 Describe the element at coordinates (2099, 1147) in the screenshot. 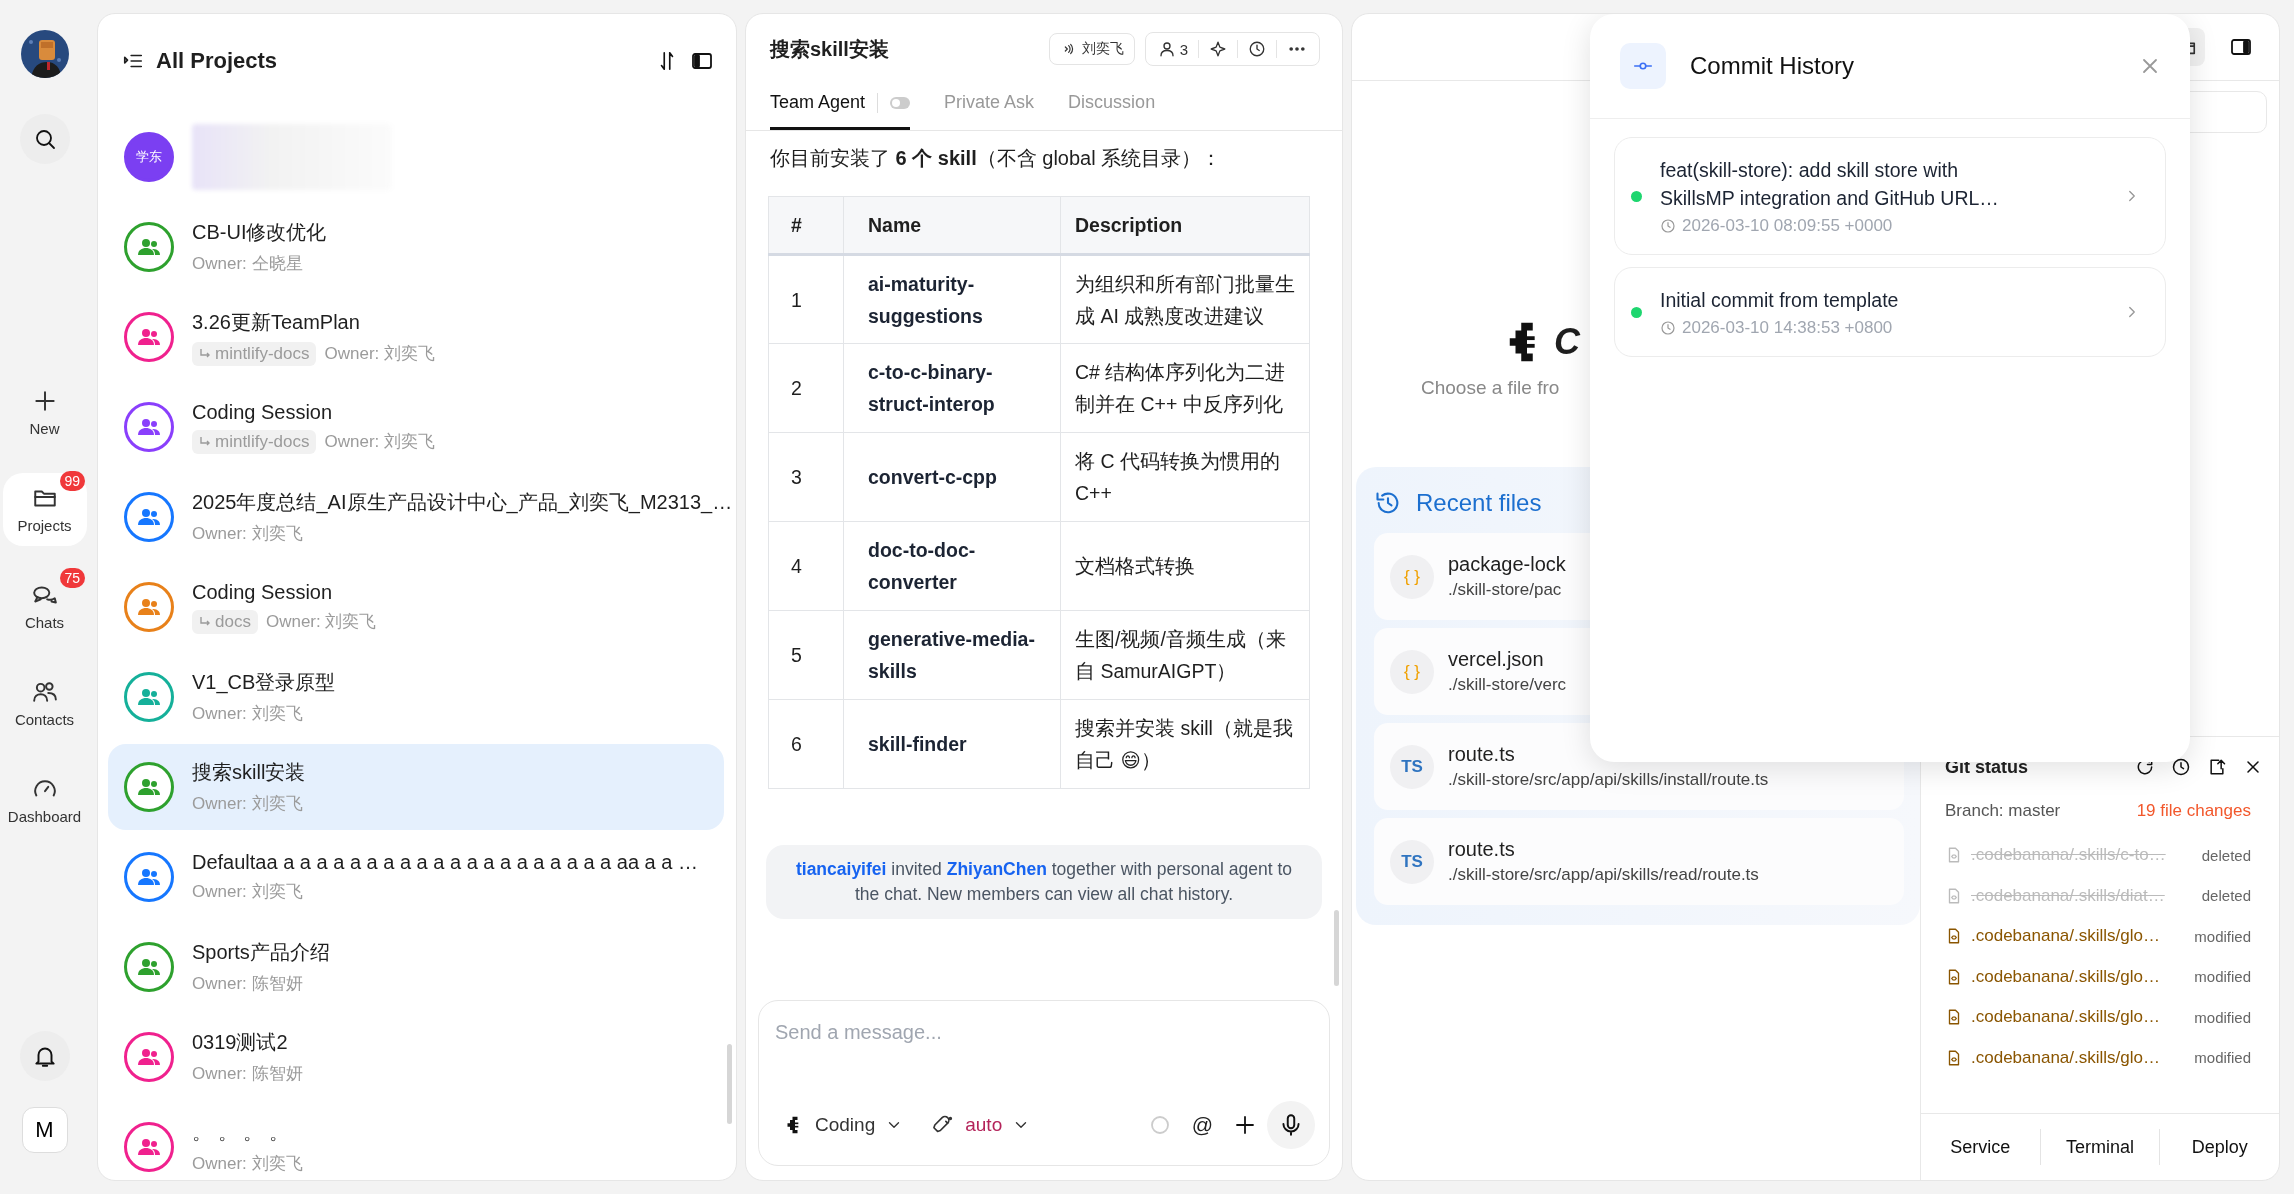

I see `bottom-tab: Terminal` at that location.